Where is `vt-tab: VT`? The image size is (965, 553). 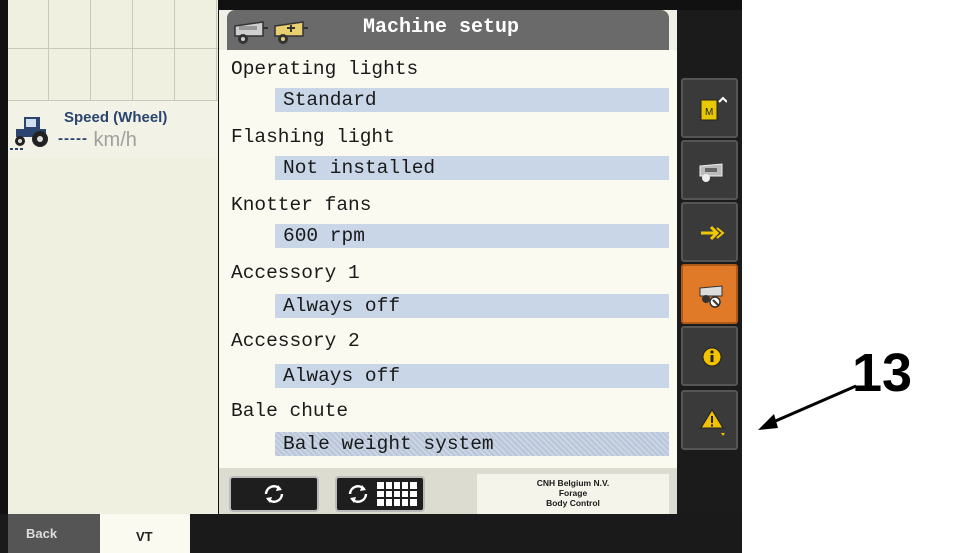
vt-tab: VT is located at coordinates (145, 533).